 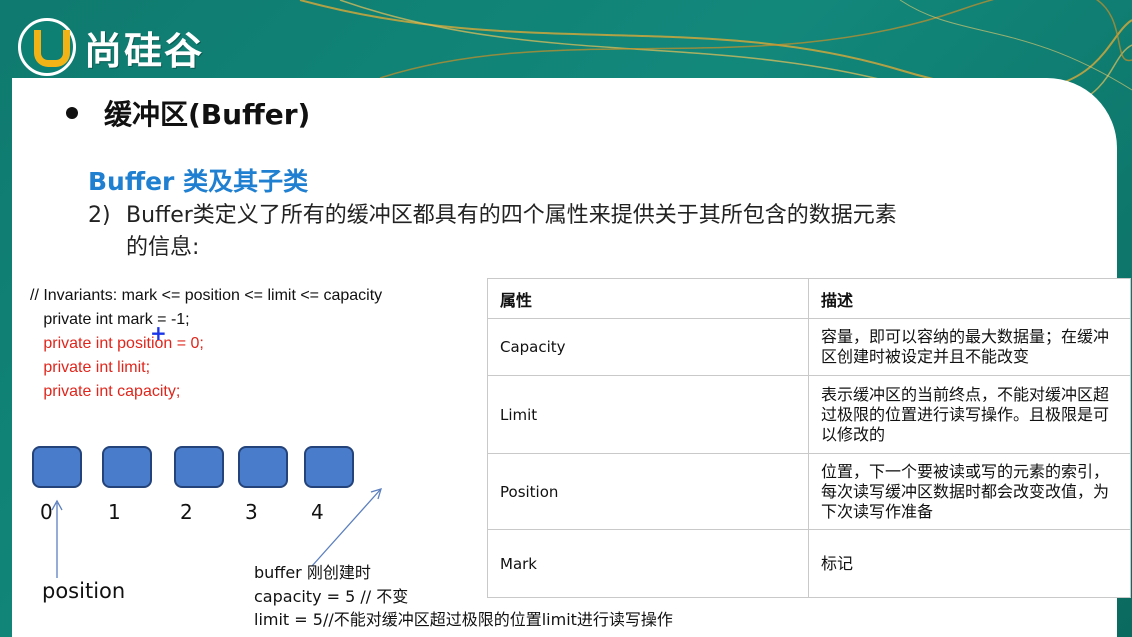 What do you see at coordinates (346, 528) in the screenshot?
I see `limit-arrow` at bounding box center [346, 528].